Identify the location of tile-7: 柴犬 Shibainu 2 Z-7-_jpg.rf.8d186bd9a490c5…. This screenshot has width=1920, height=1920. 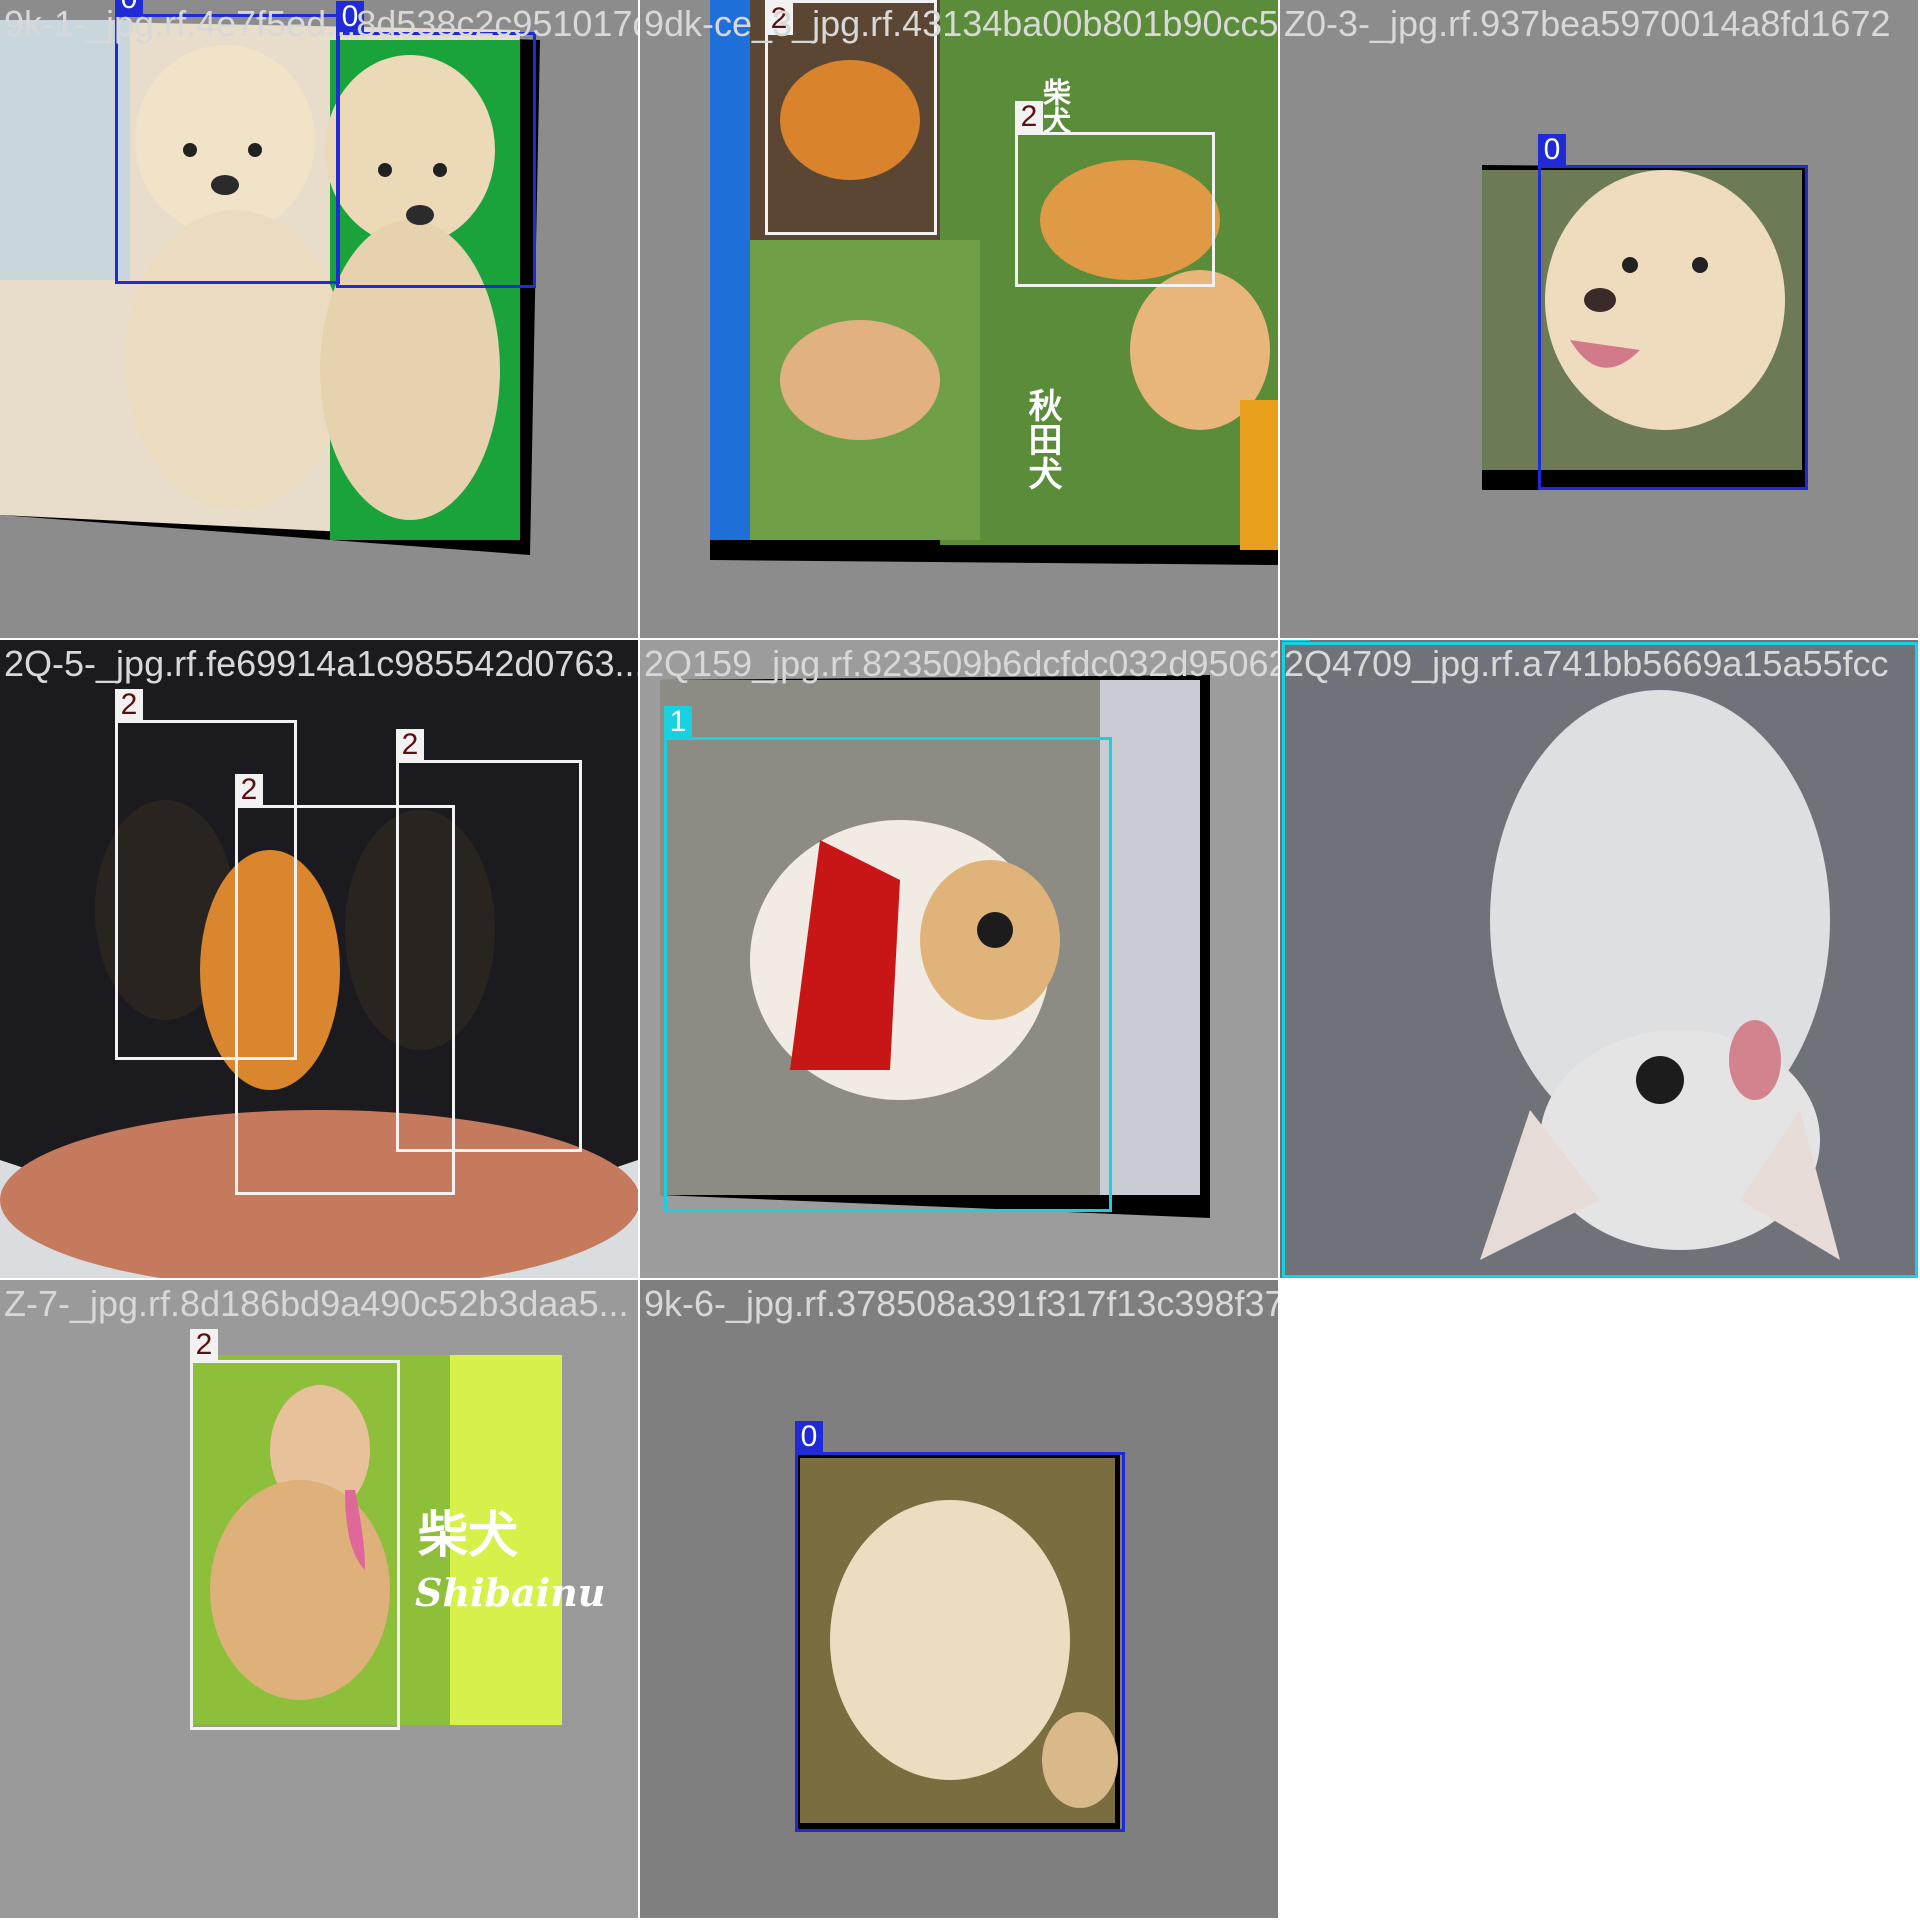
(319, 1599).